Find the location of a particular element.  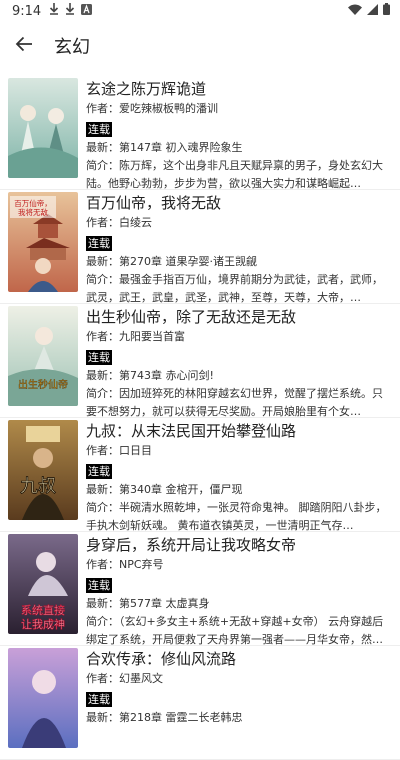

svg-text: 九叔 is located at coordinates (38, 486).